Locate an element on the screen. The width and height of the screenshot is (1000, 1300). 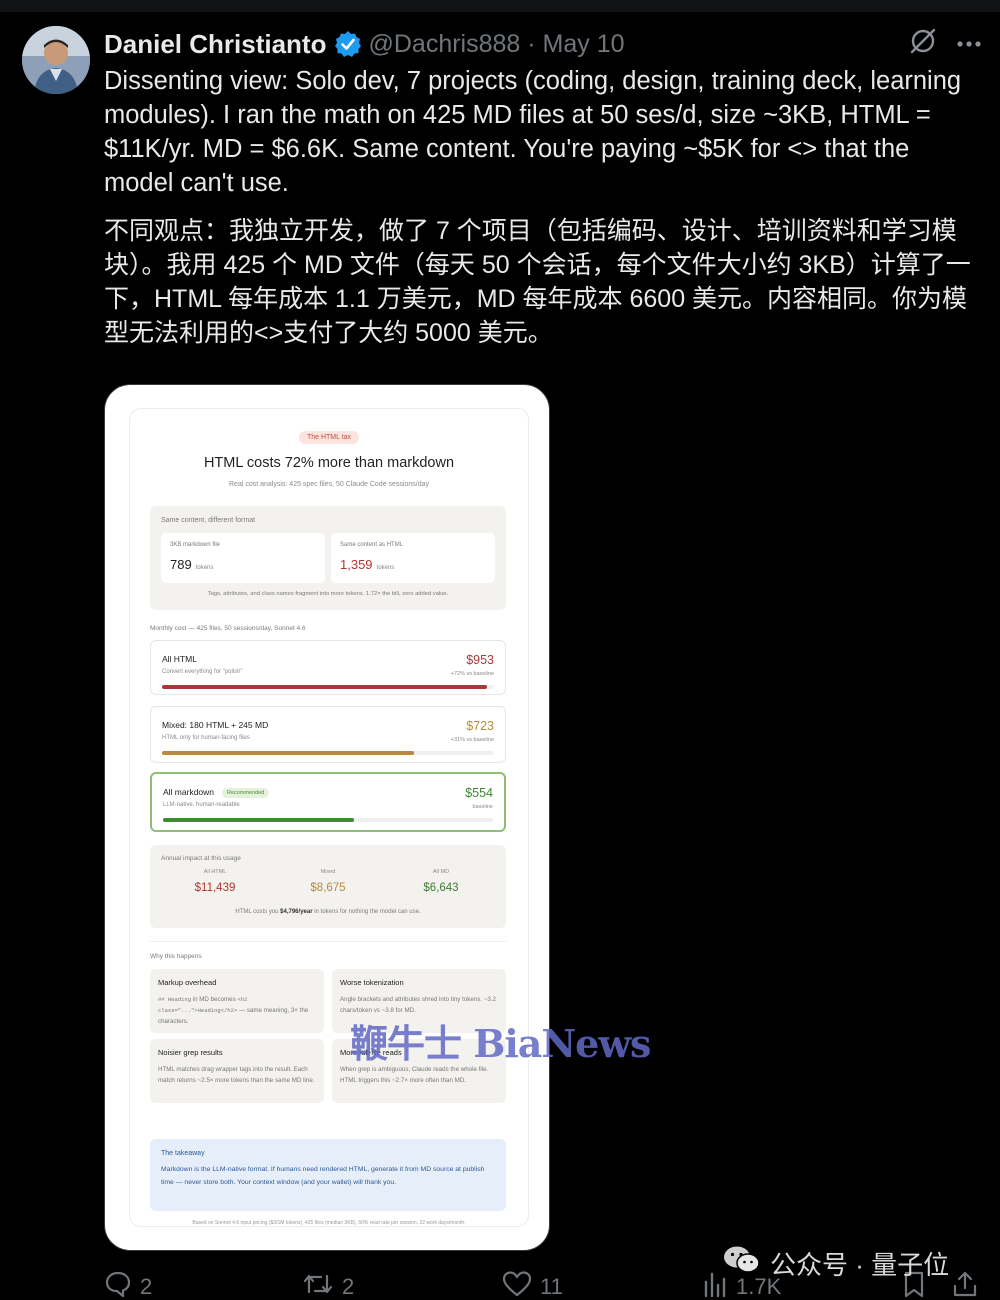
like-count: 11 is located at coordinates (551, 1286).